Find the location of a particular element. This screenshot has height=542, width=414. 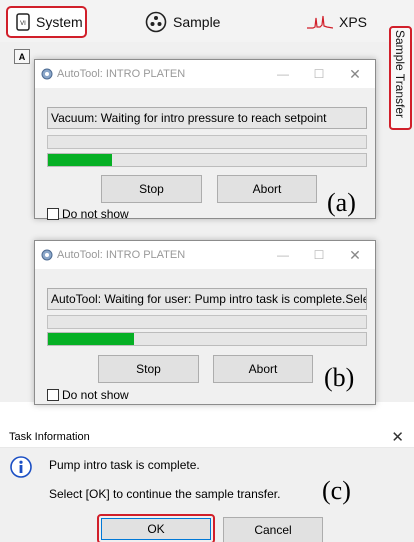

dialog-a-title: AutoTool: INTRO PLATEN is located at coordinates (121, 74).